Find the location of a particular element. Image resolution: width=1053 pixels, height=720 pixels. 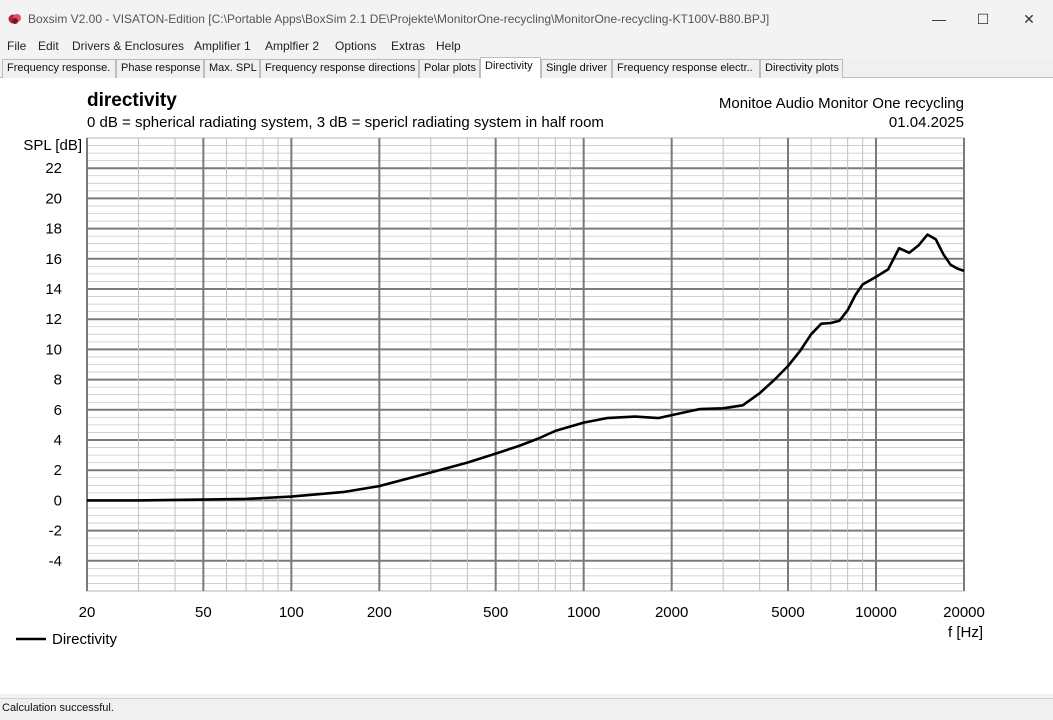

x-tick-label: 2000 is located at coordinates (671, 612).